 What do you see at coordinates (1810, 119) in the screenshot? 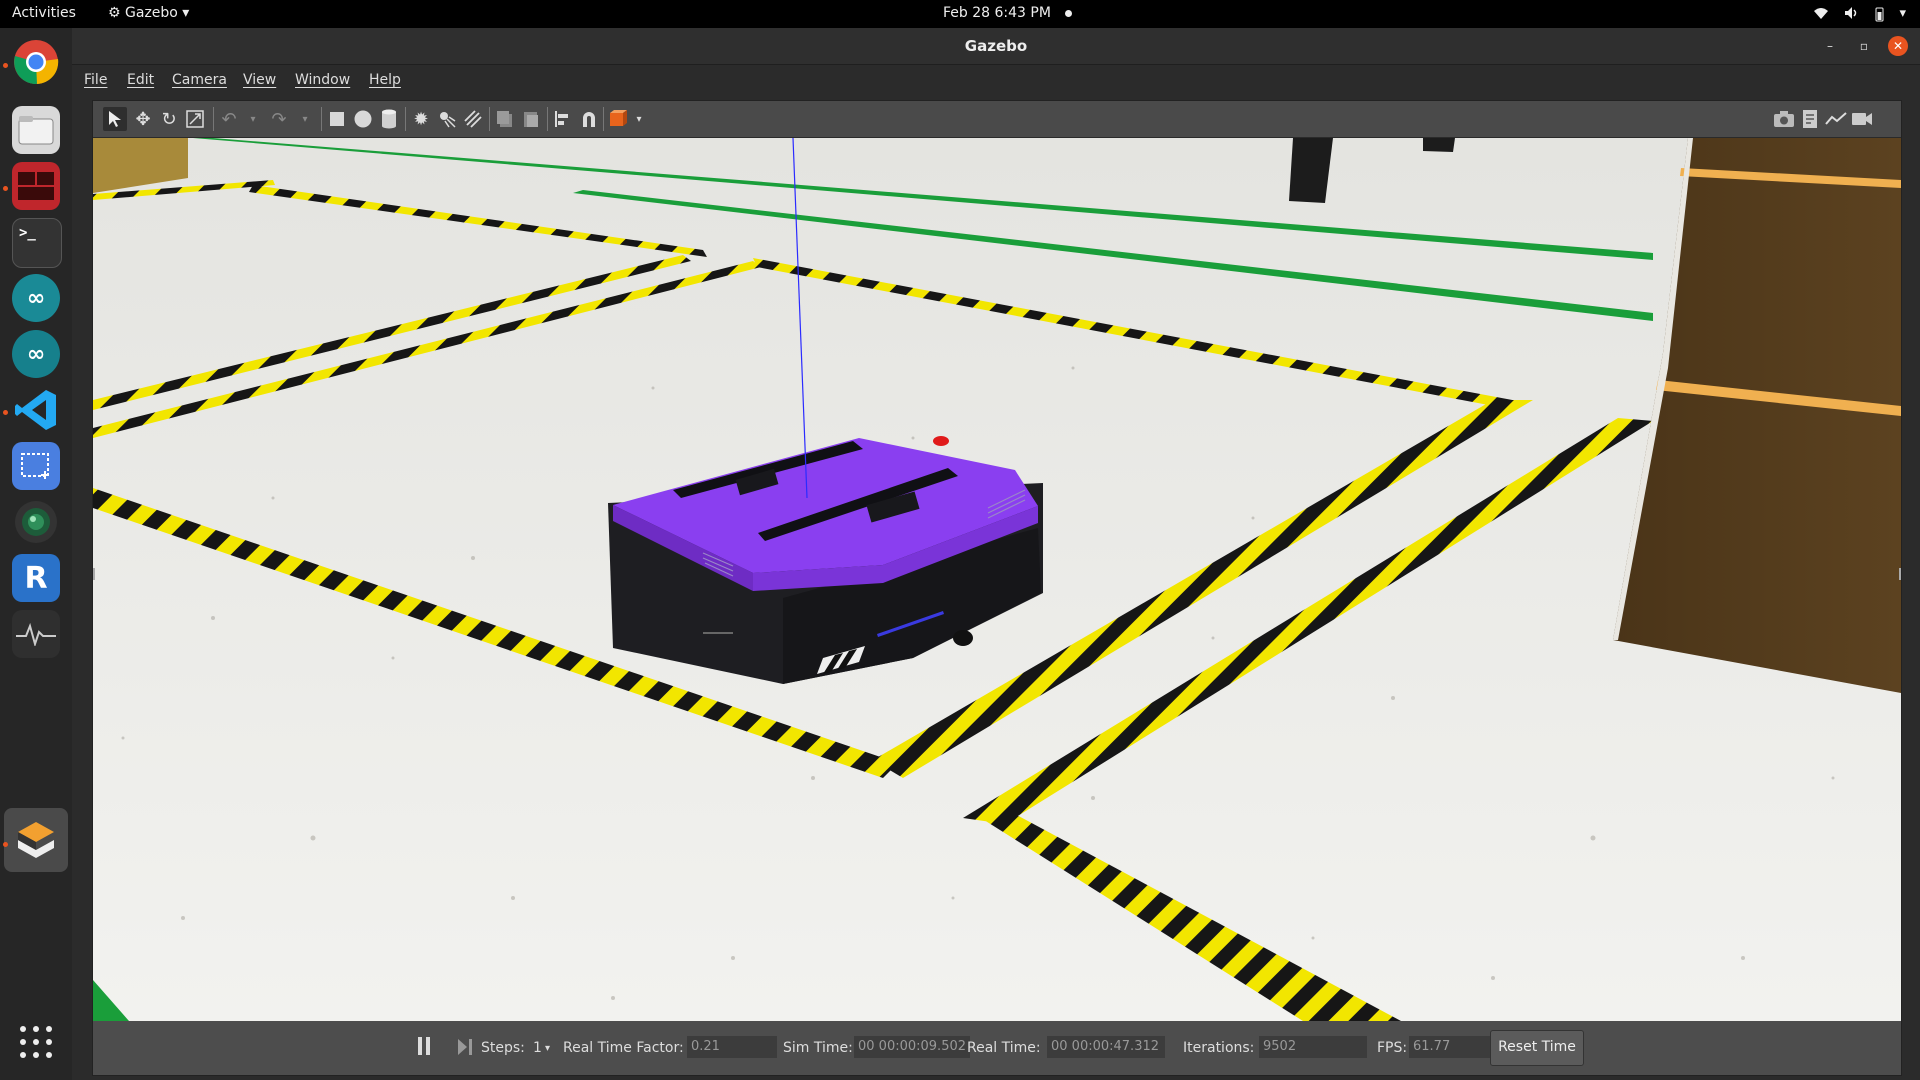
I see `log-icon` at bounding box center [1810, 119].